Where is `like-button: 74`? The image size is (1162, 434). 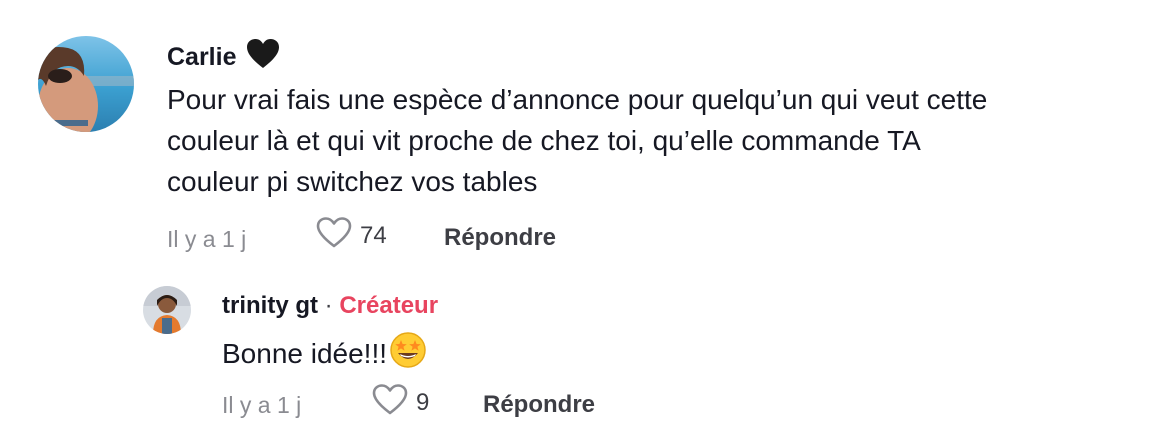 like-button: 74 is located at coordinates (351, 236).